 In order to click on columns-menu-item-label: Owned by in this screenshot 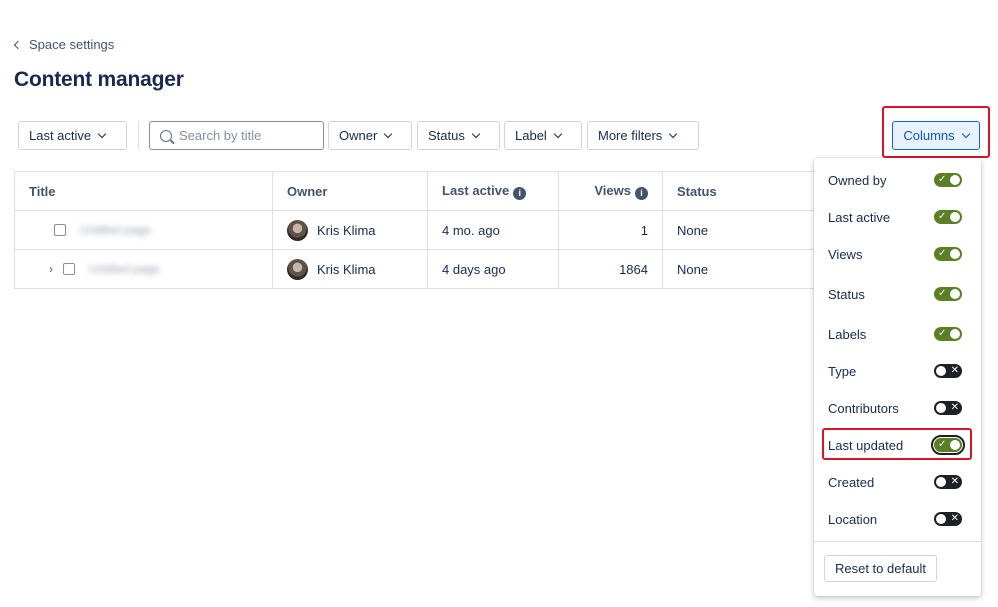, I will do `click(857, 180)`.